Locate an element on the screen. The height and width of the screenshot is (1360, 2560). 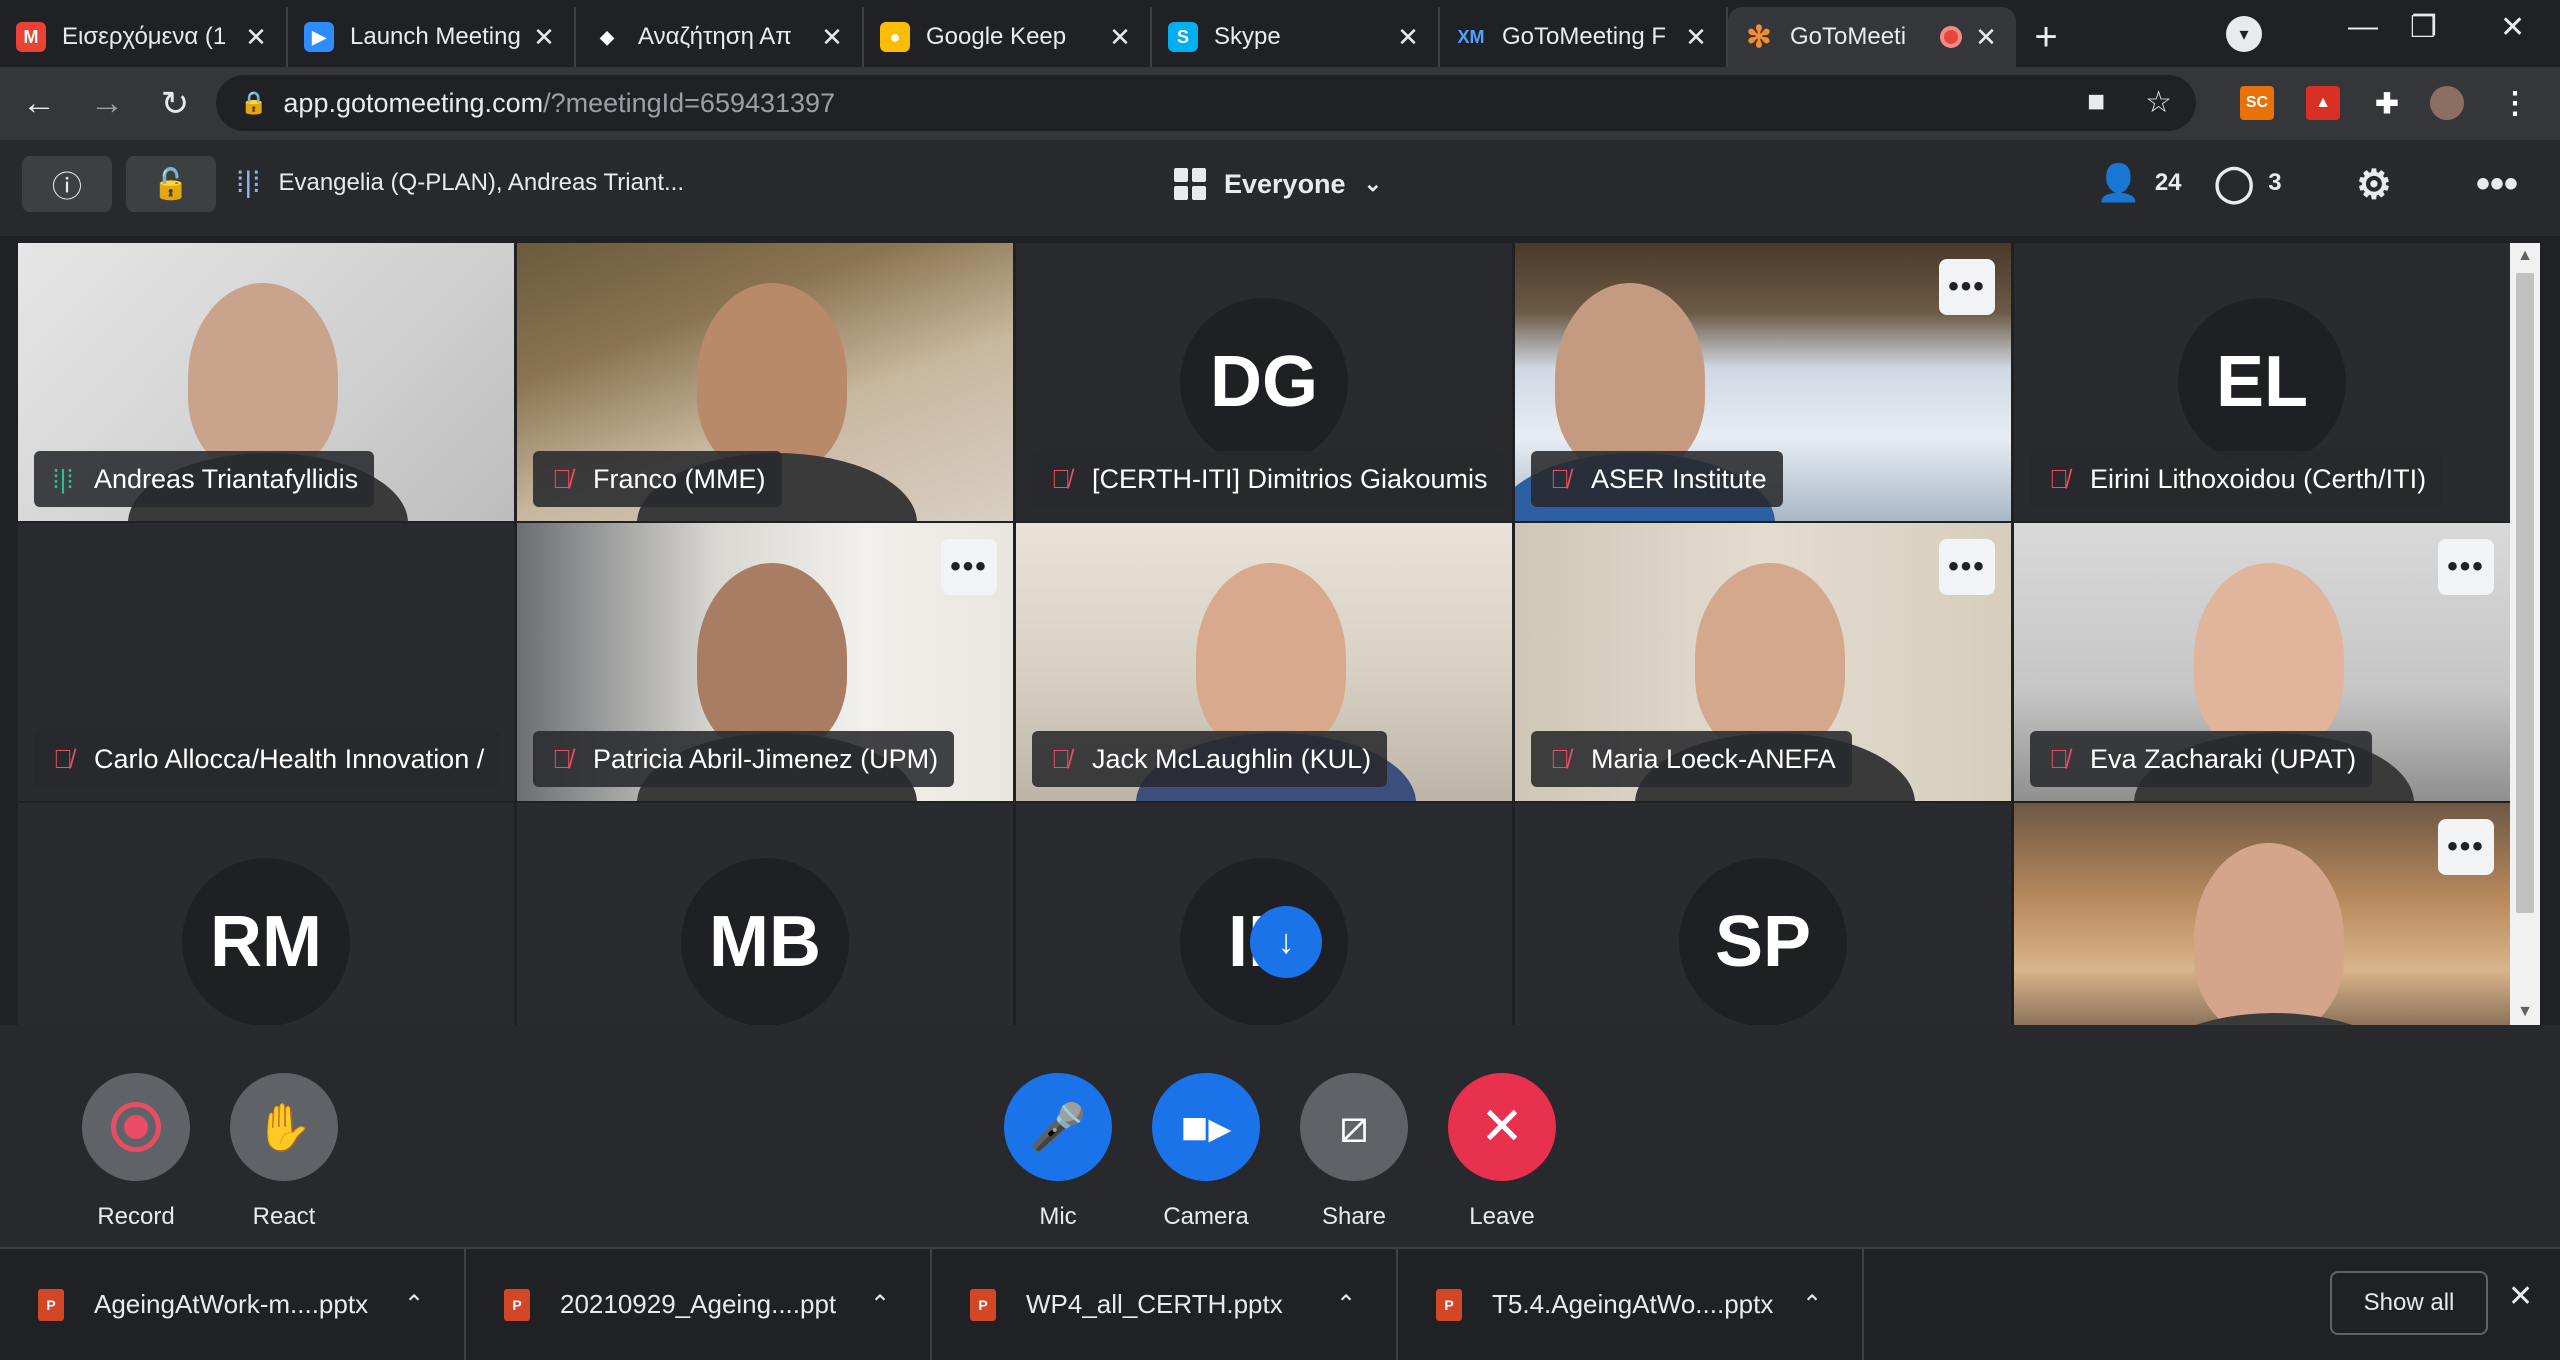
bookmark-star-icon: ☆ is located at coordinates (2158, 102).